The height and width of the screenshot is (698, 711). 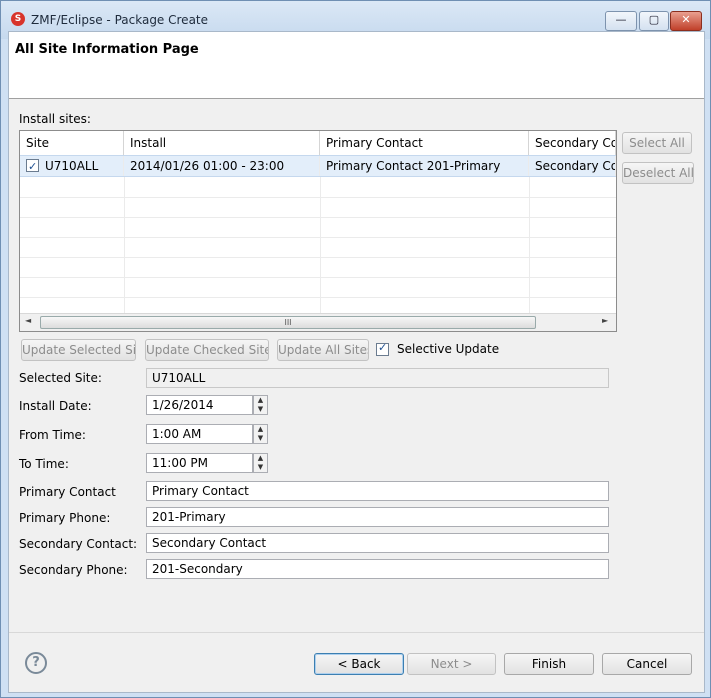 What do you see at coordinates (377, 517) in the screenshot?
I see `primary-phone-field: 201-Primary` at bounding box center [377, 517].